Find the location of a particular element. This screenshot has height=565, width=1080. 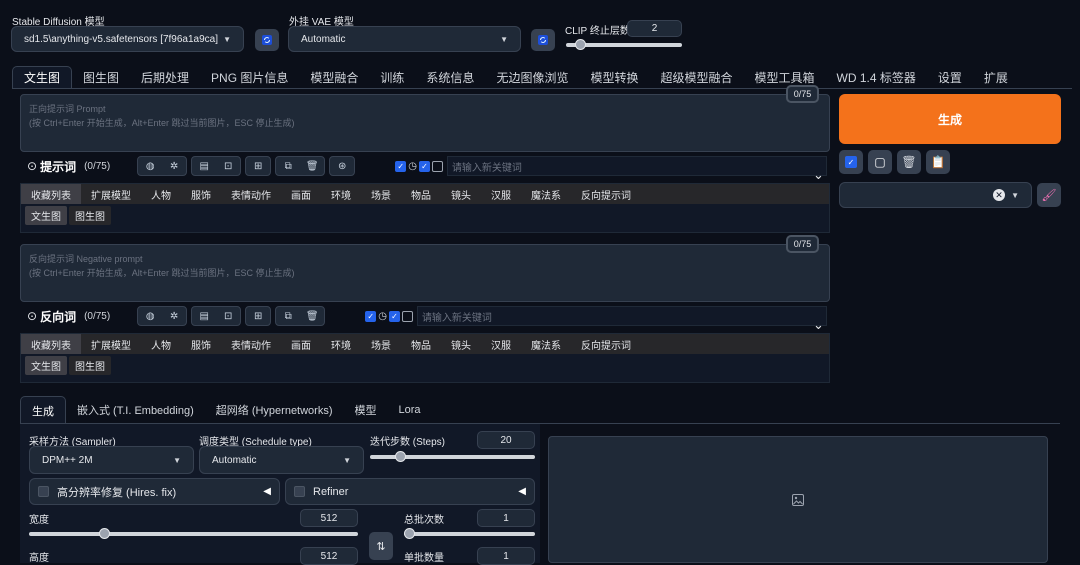

prompt-category-tab-2: 人物 is located at coordinates (161, 194).